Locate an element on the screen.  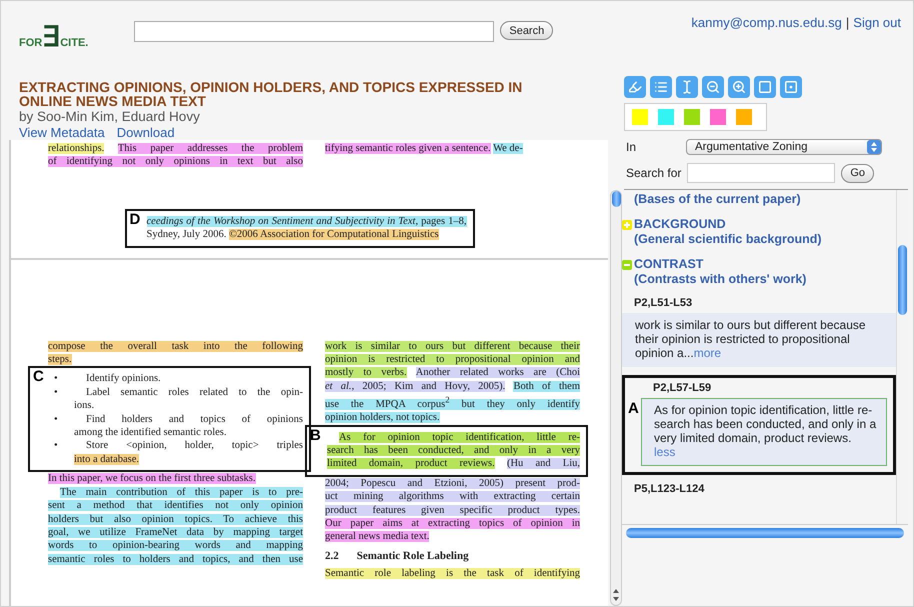
highlighted-text: (Hu and Liu, is located at coordinates (543, 464).